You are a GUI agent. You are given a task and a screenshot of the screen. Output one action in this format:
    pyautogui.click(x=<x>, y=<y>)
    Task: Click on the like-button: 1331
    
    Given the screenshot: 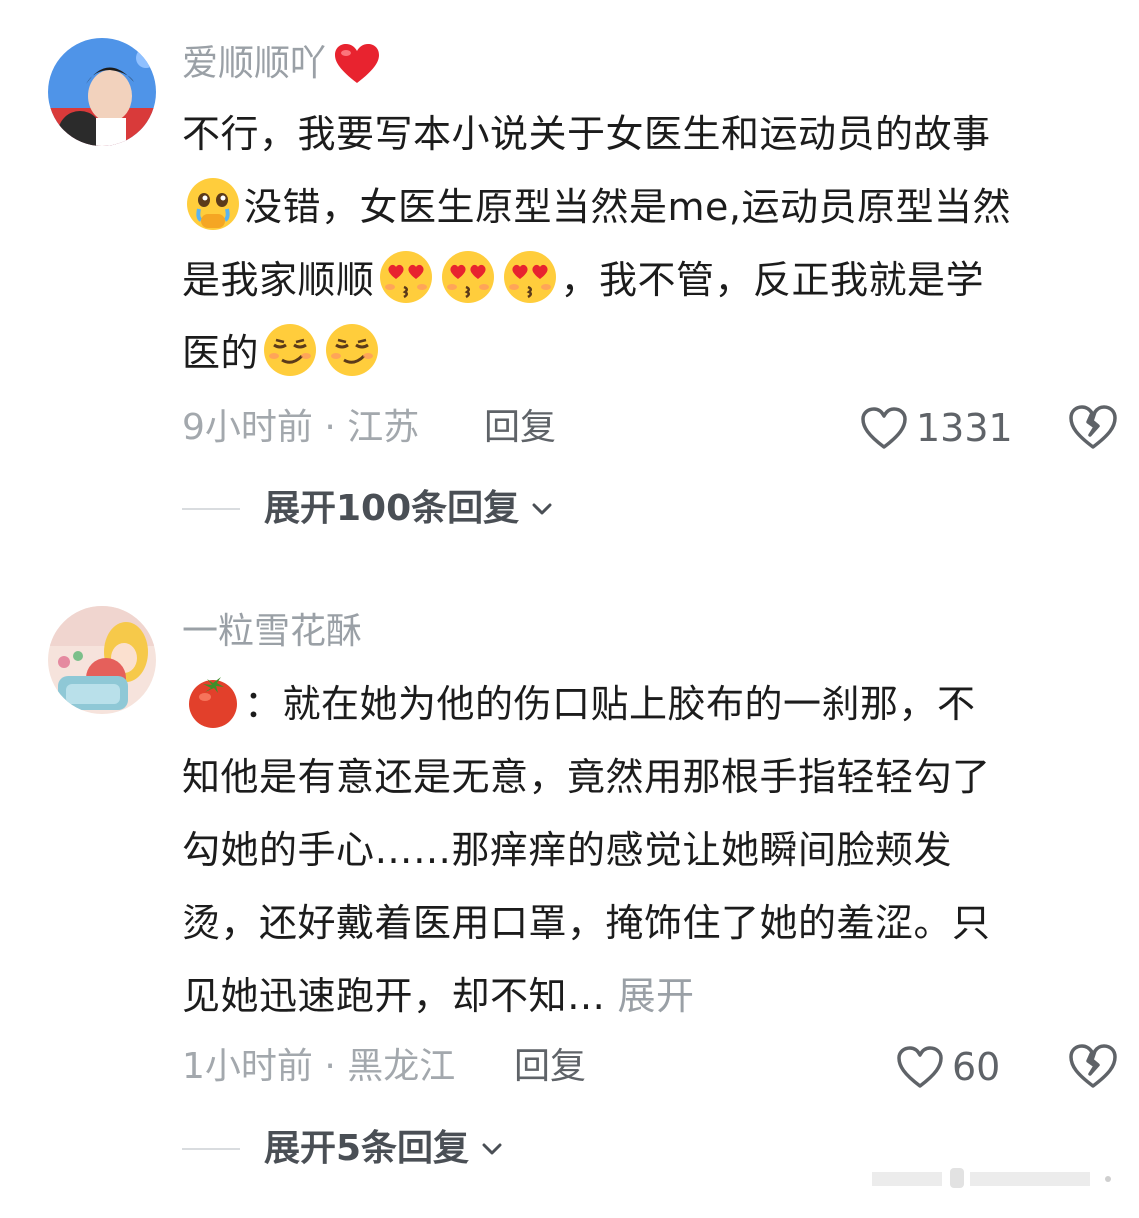 What is the action you would take?
    pyautogui.click(x=936, y=428)
    